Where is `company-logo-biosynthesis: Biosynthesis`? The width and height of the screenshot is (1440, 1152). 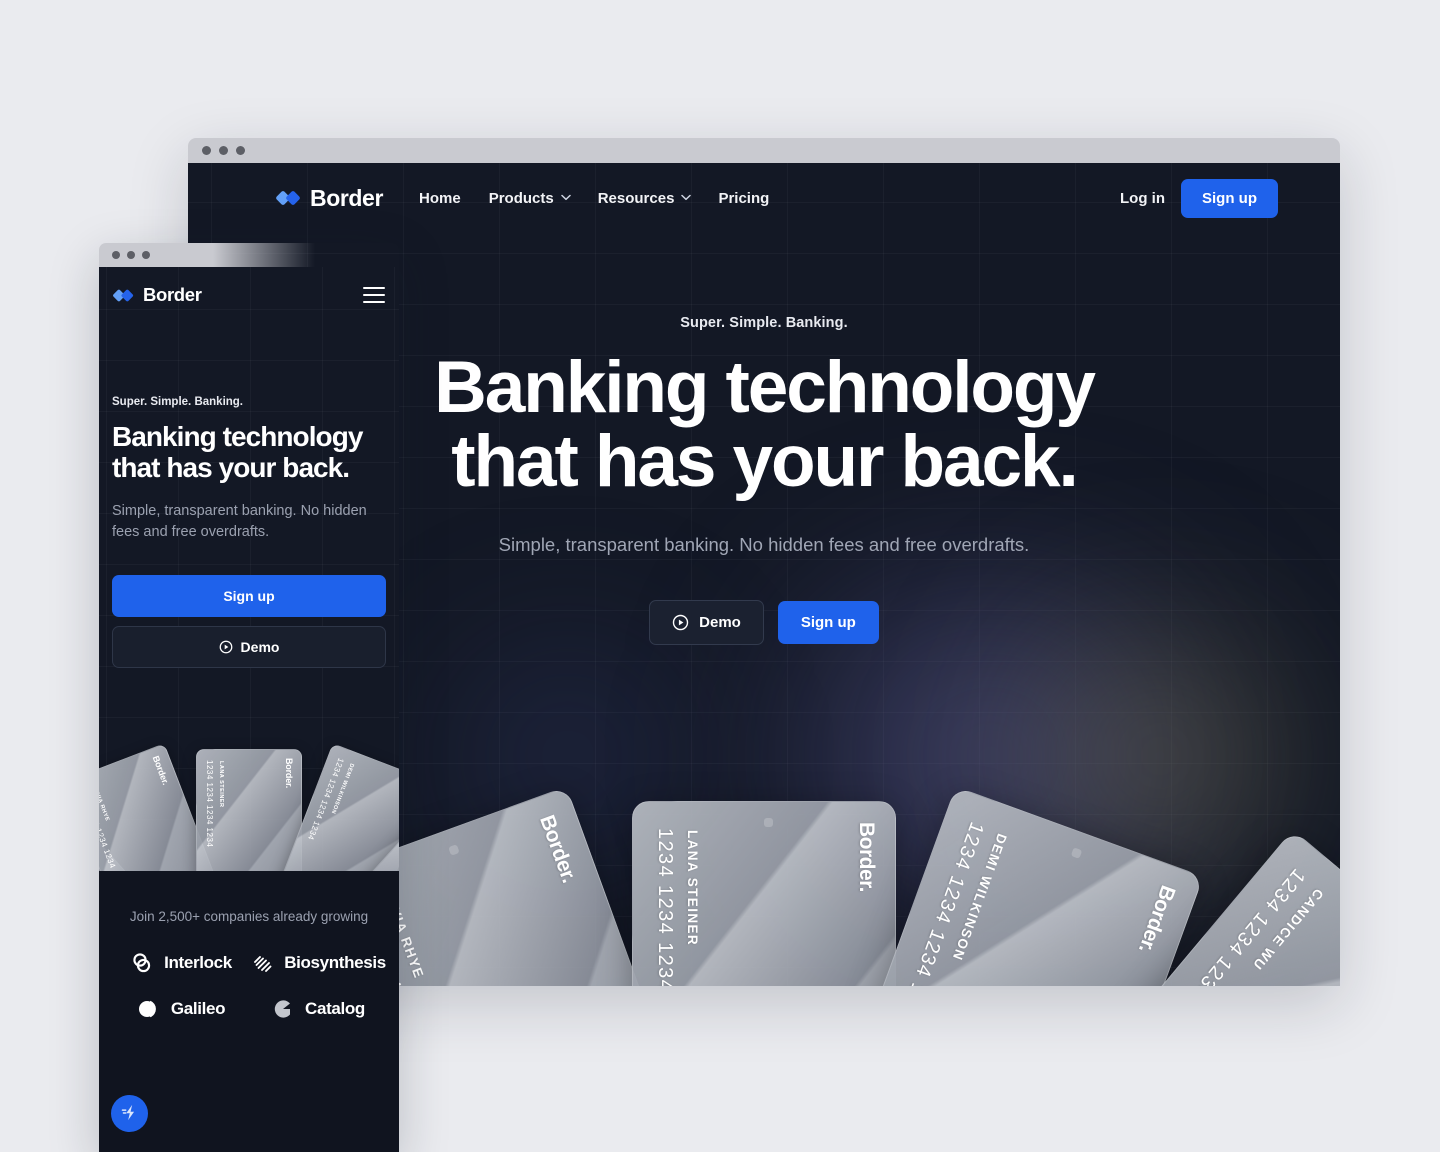
company-logo-biosynthesis: Biosynthesis is located at coordinates (317, 963).